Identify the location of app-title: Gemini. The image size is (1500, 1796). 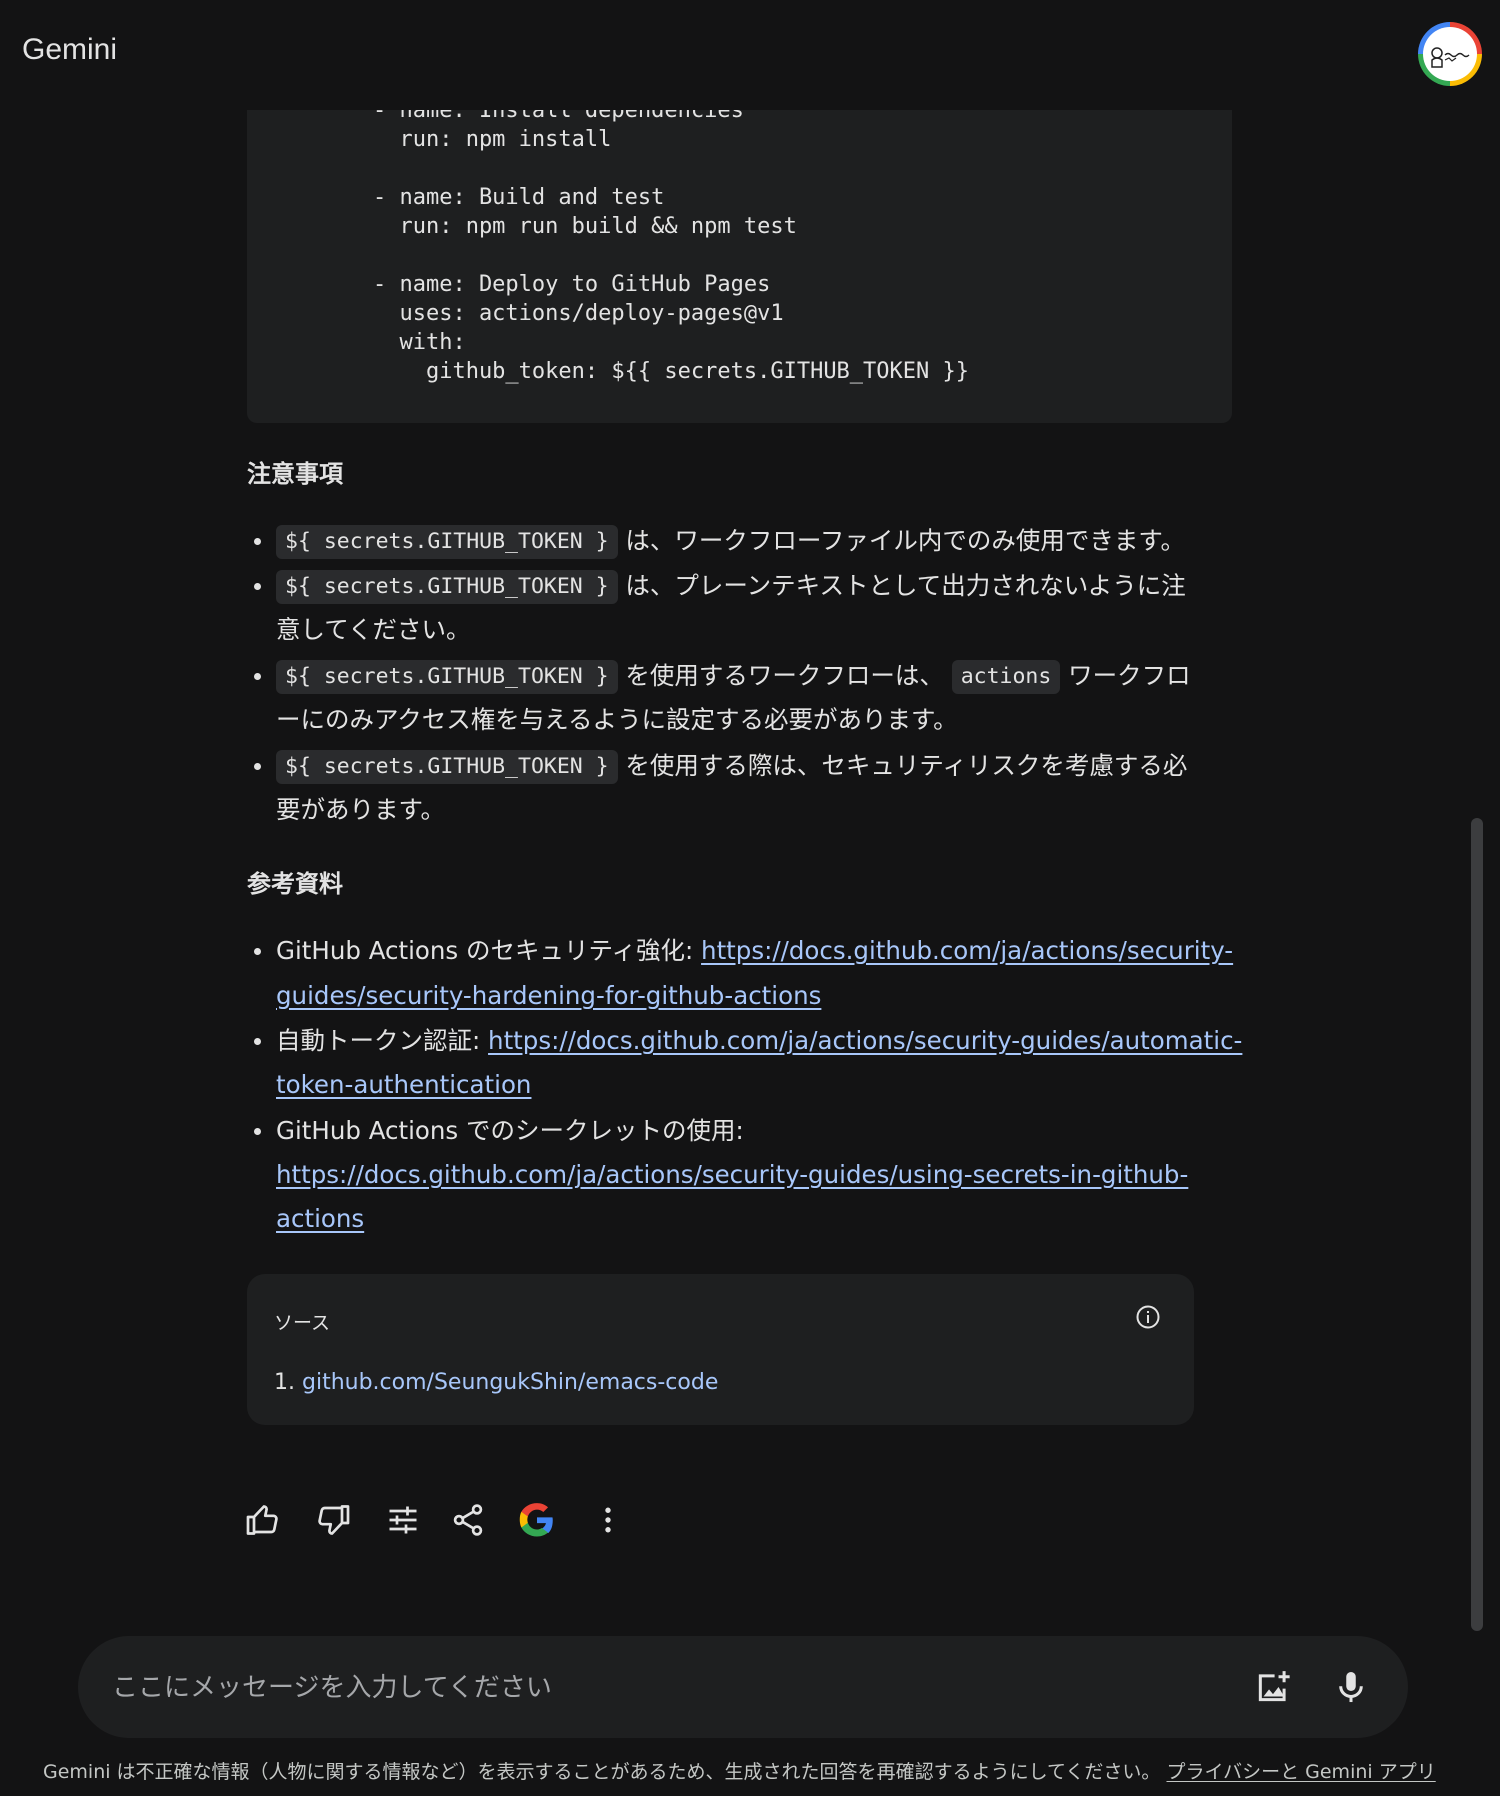
(69, 50).